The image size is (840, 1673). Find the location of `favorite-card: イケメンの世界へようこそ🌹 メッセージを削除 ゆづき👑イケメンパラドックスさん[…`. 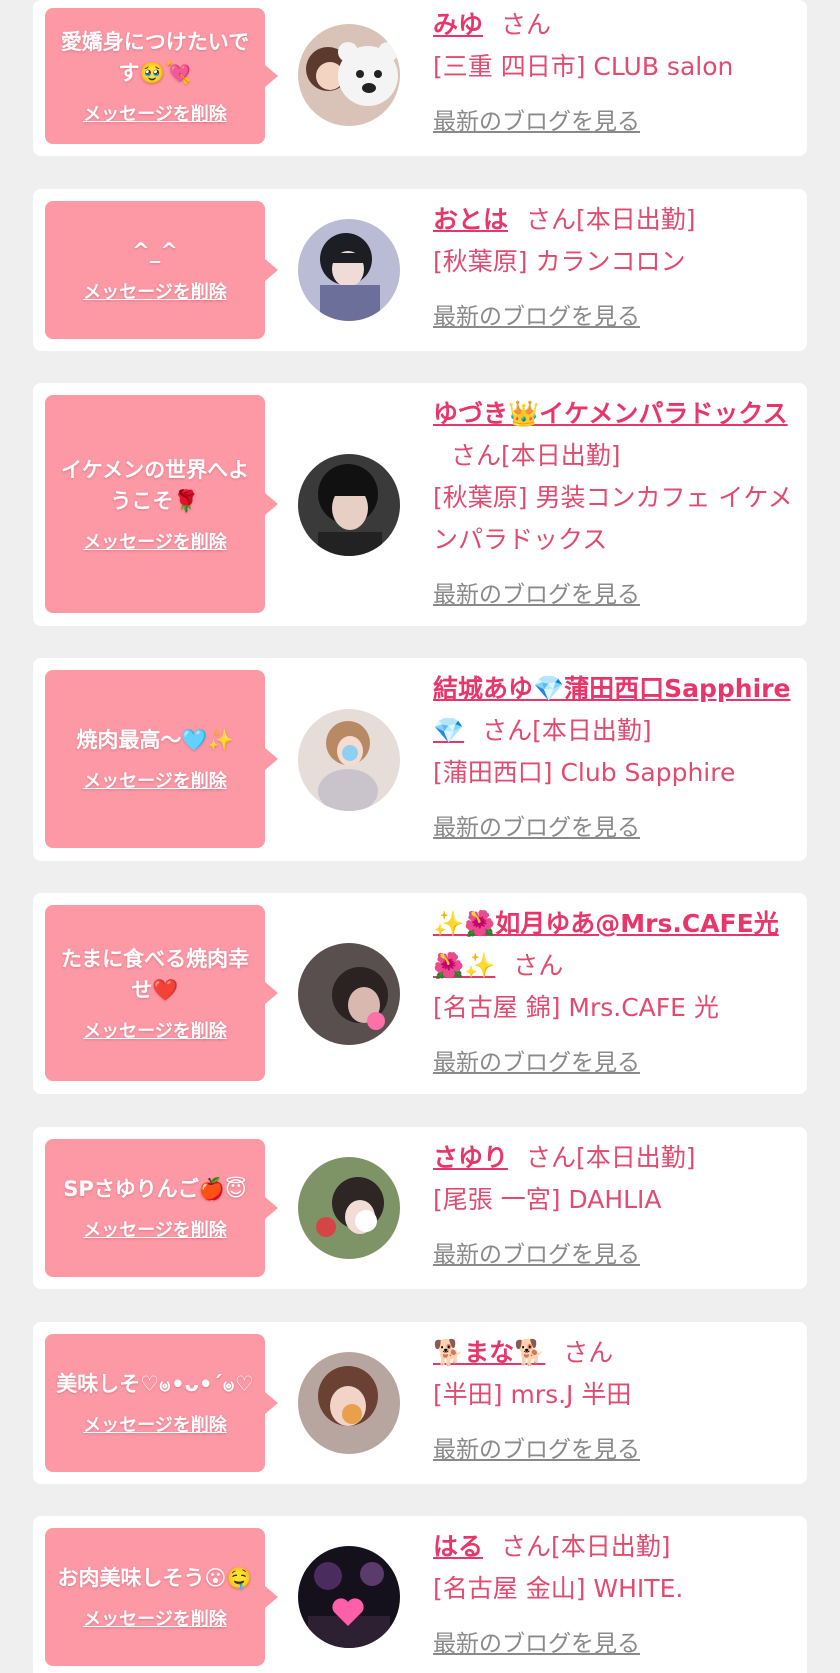

favorite-card: イケメンの世界へようこそ🌹 メッセージを削除 ゆづき👑イケメンパラドックスさん[… is located at coordinates (420, 504).